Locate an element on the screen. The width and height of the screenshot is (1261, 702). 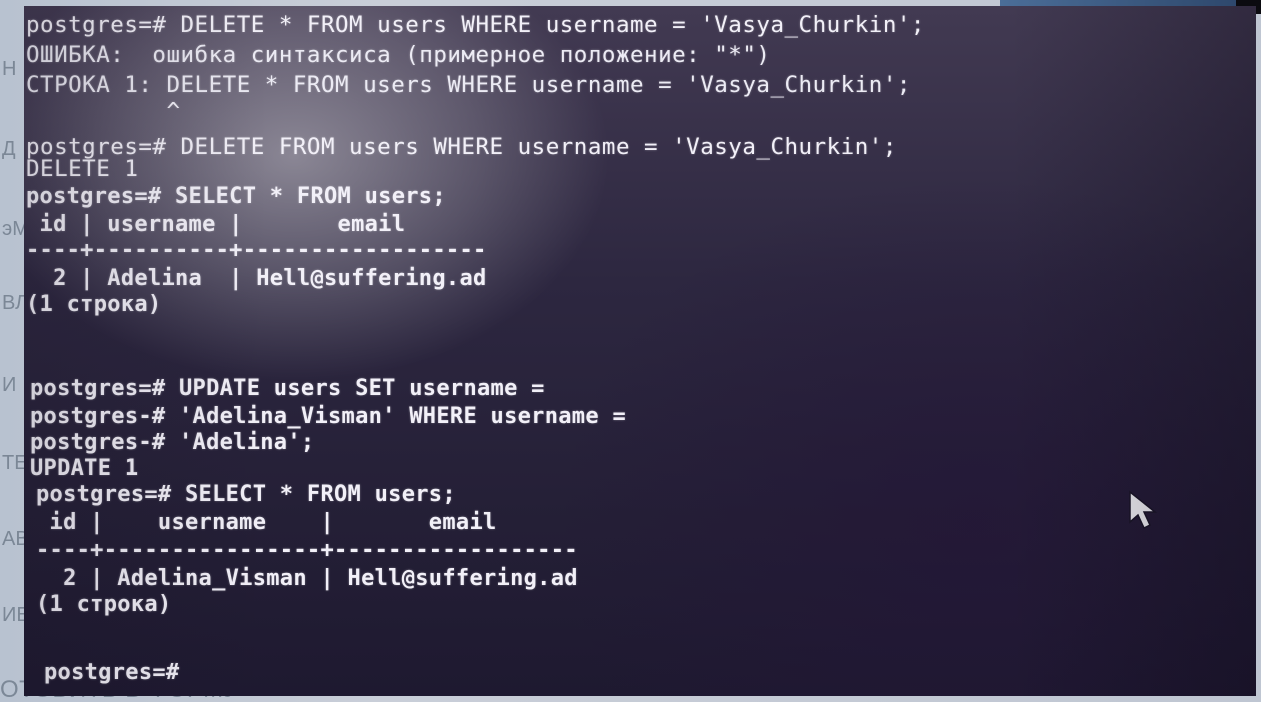
mouse-pointer-icon is located at coordinates (1143, 510).